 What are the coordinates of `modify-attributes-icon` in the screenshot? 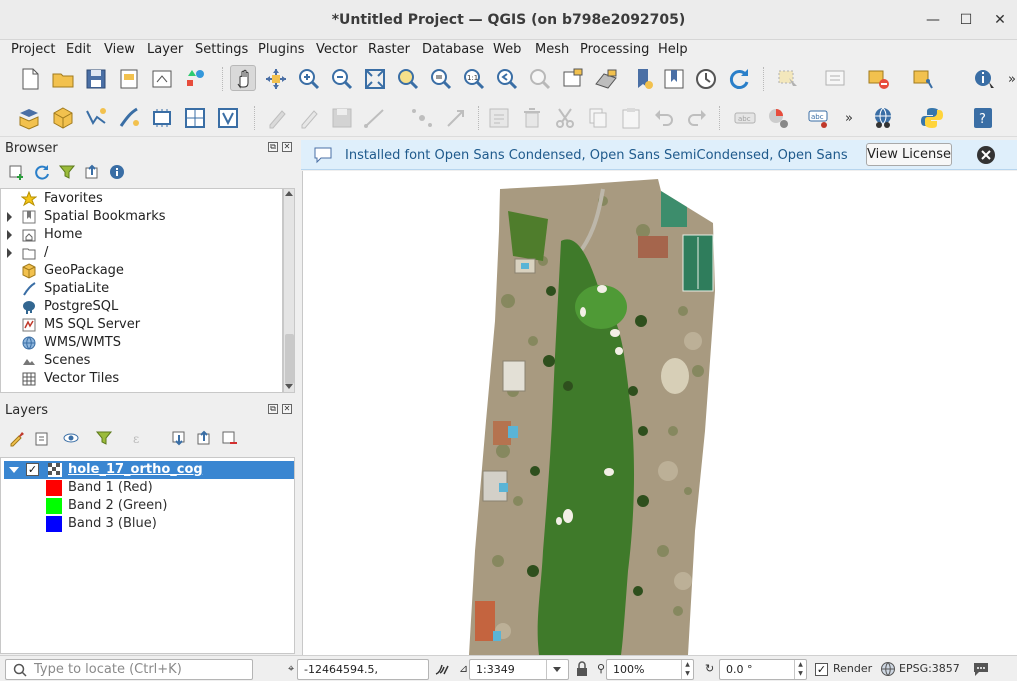 It's located at (499, 118).